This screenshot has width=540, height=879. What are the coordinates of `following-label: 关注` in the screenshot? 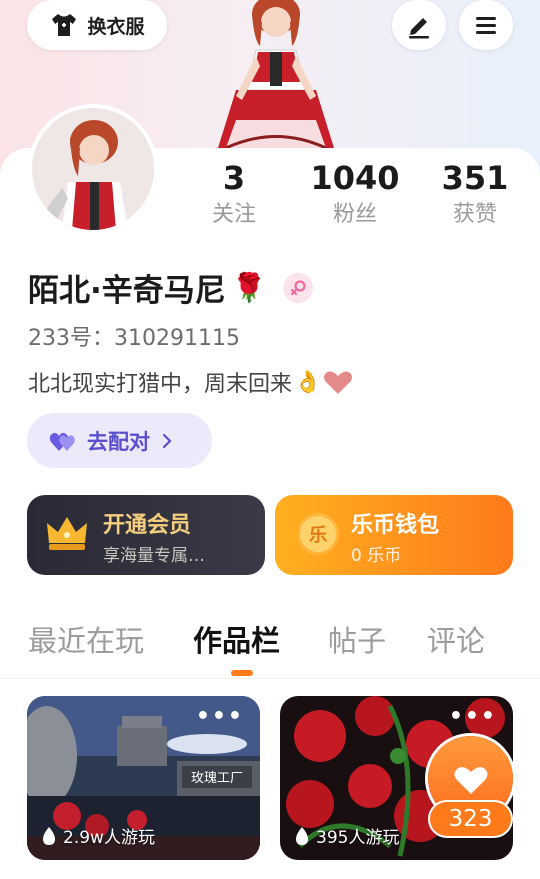 It's located at (233, 214).